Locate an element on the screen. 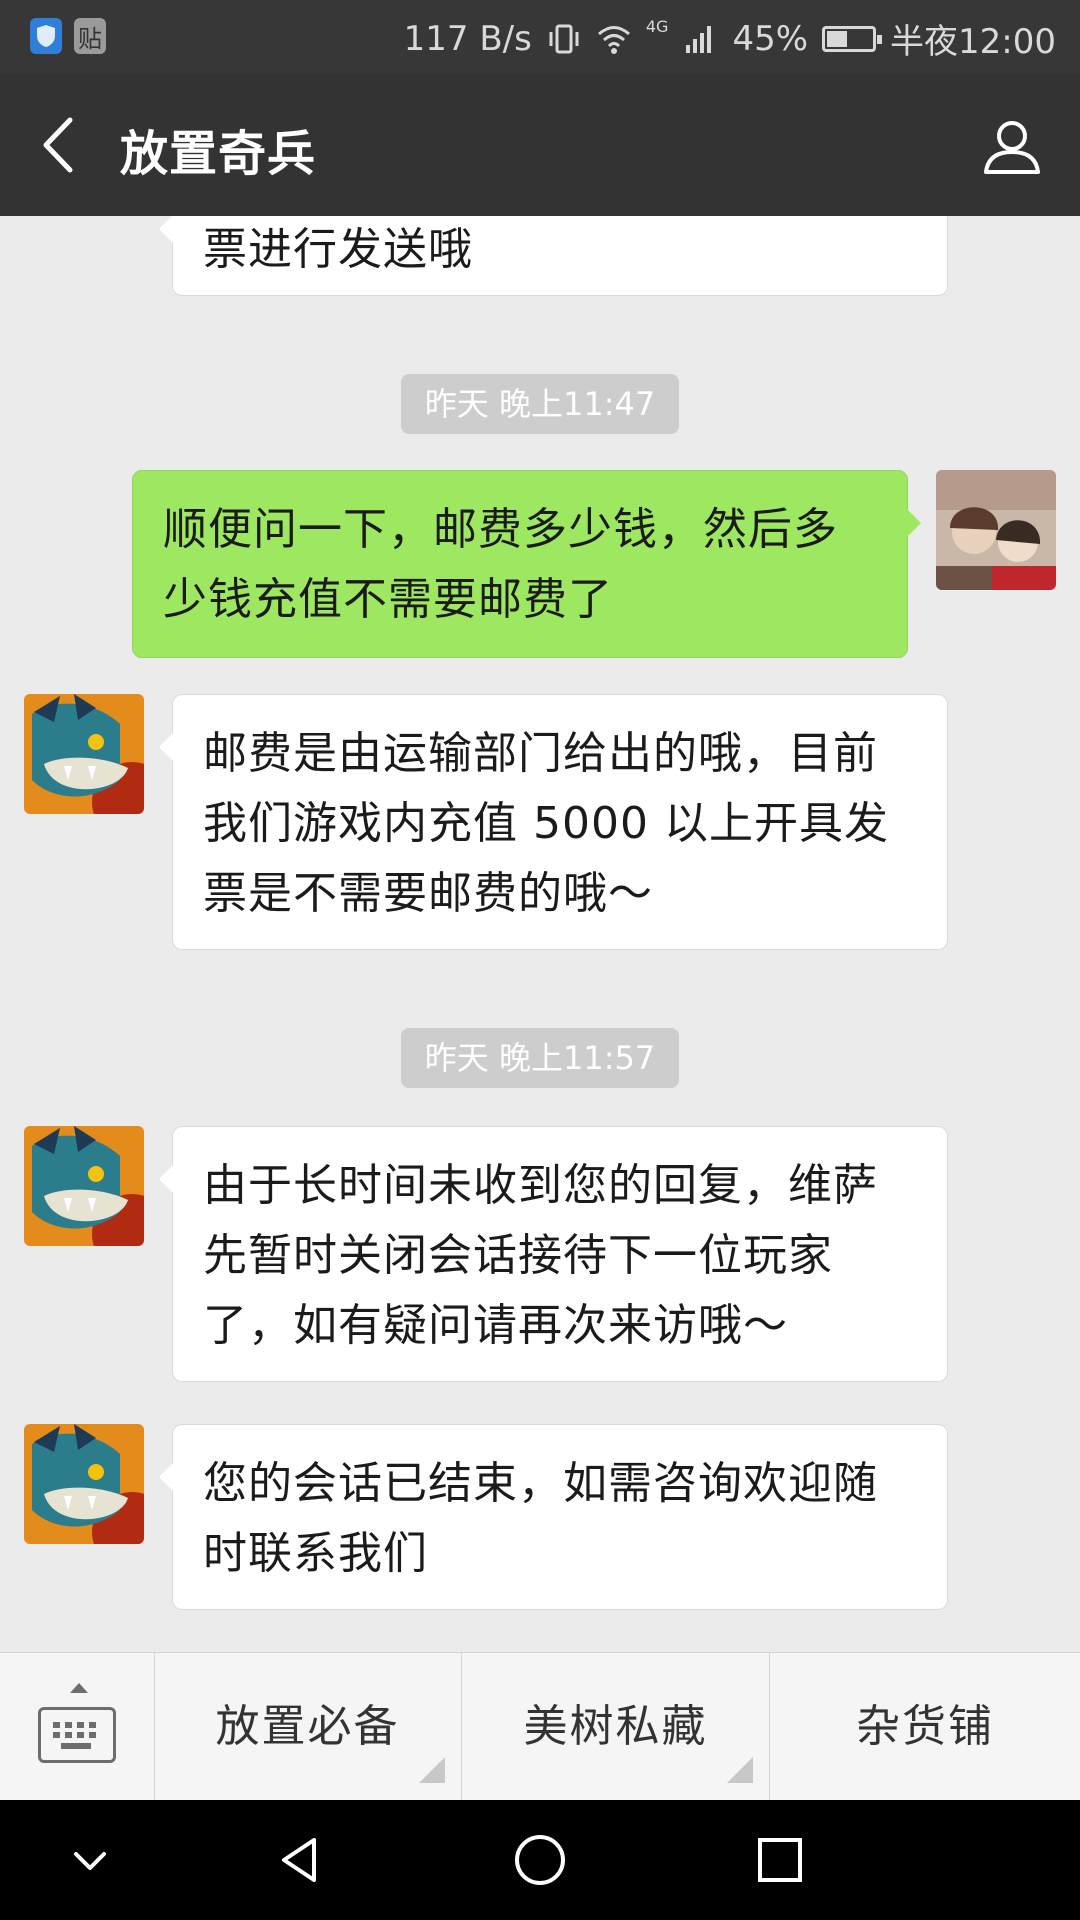 This screenshot has width=1080, height=1920. keyboard-icon is located at coordinates (77, 1735).